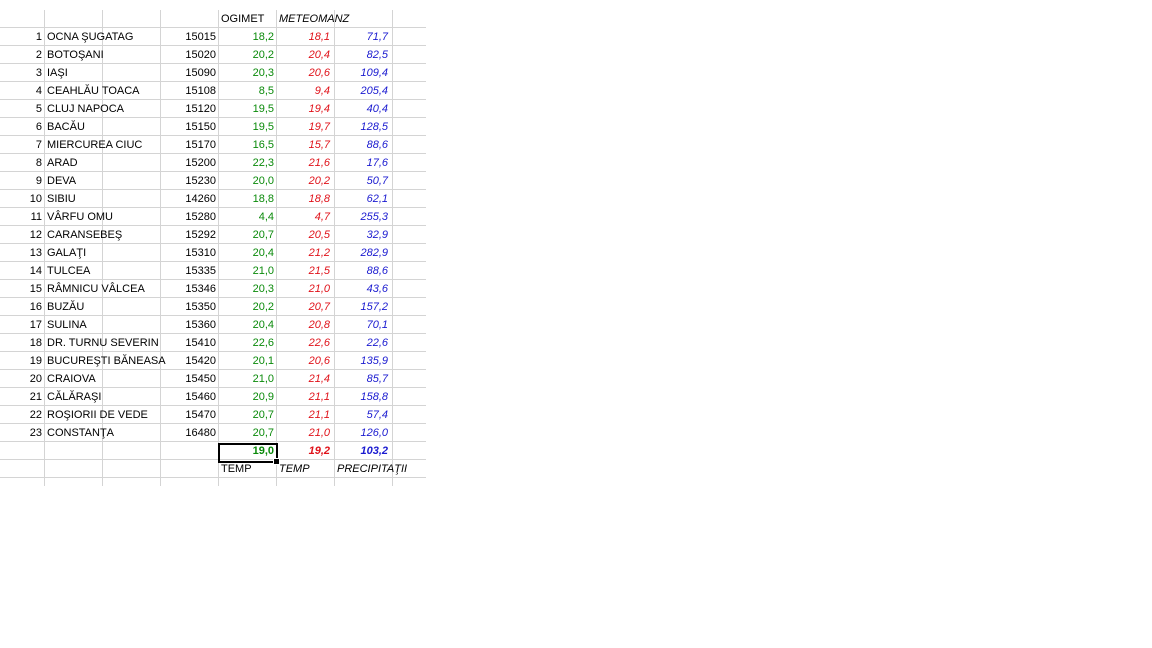 This screenshot has width=1152, height=648. I want to click on row-number: 10, so click(21, 199).